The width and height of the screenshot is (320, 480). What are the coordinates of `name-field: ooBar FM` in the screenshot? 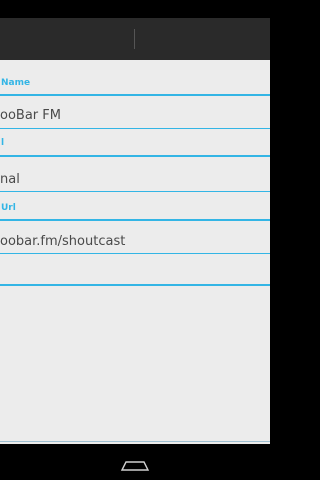 It's located at (30, 115).